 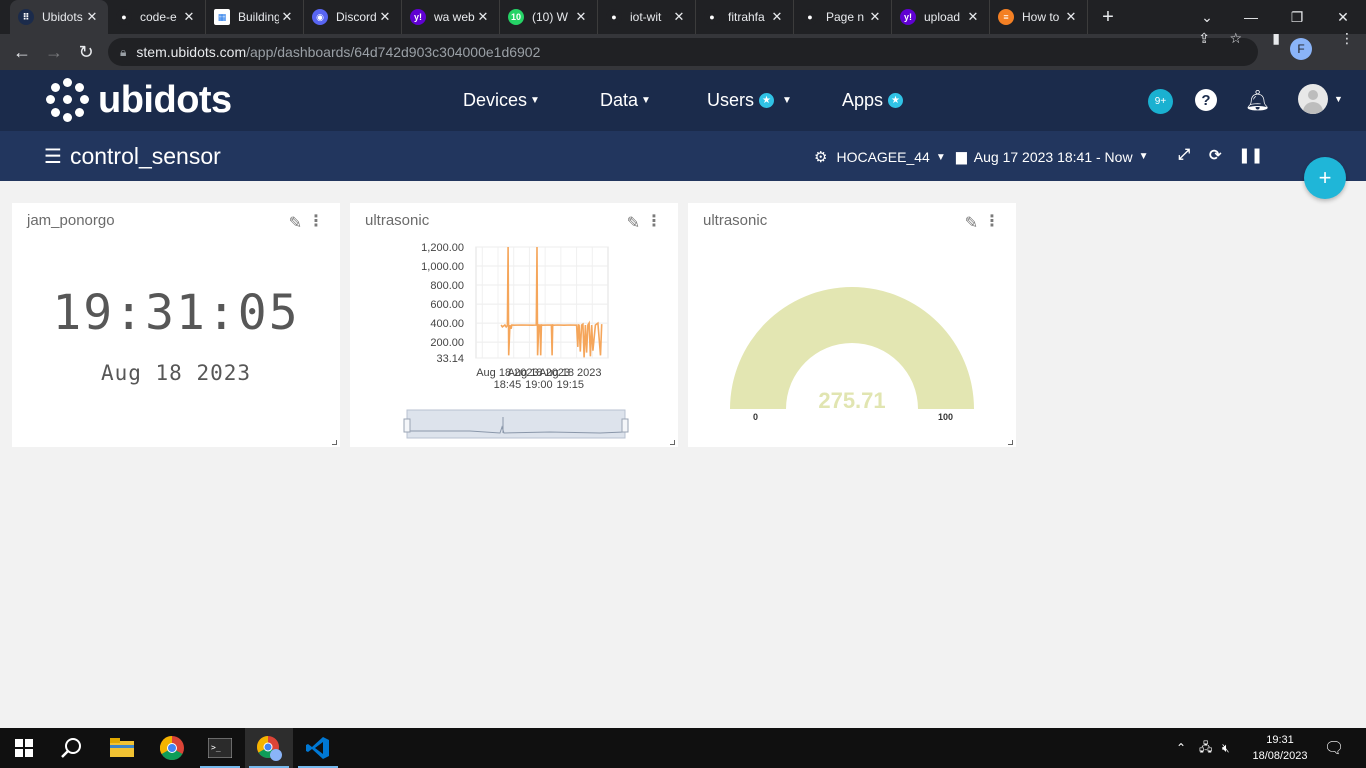 What do you see at coordinates (1204, 38) in the screenshot?
I see `share-icon: ⇪` at bounding box center [1204, 38].